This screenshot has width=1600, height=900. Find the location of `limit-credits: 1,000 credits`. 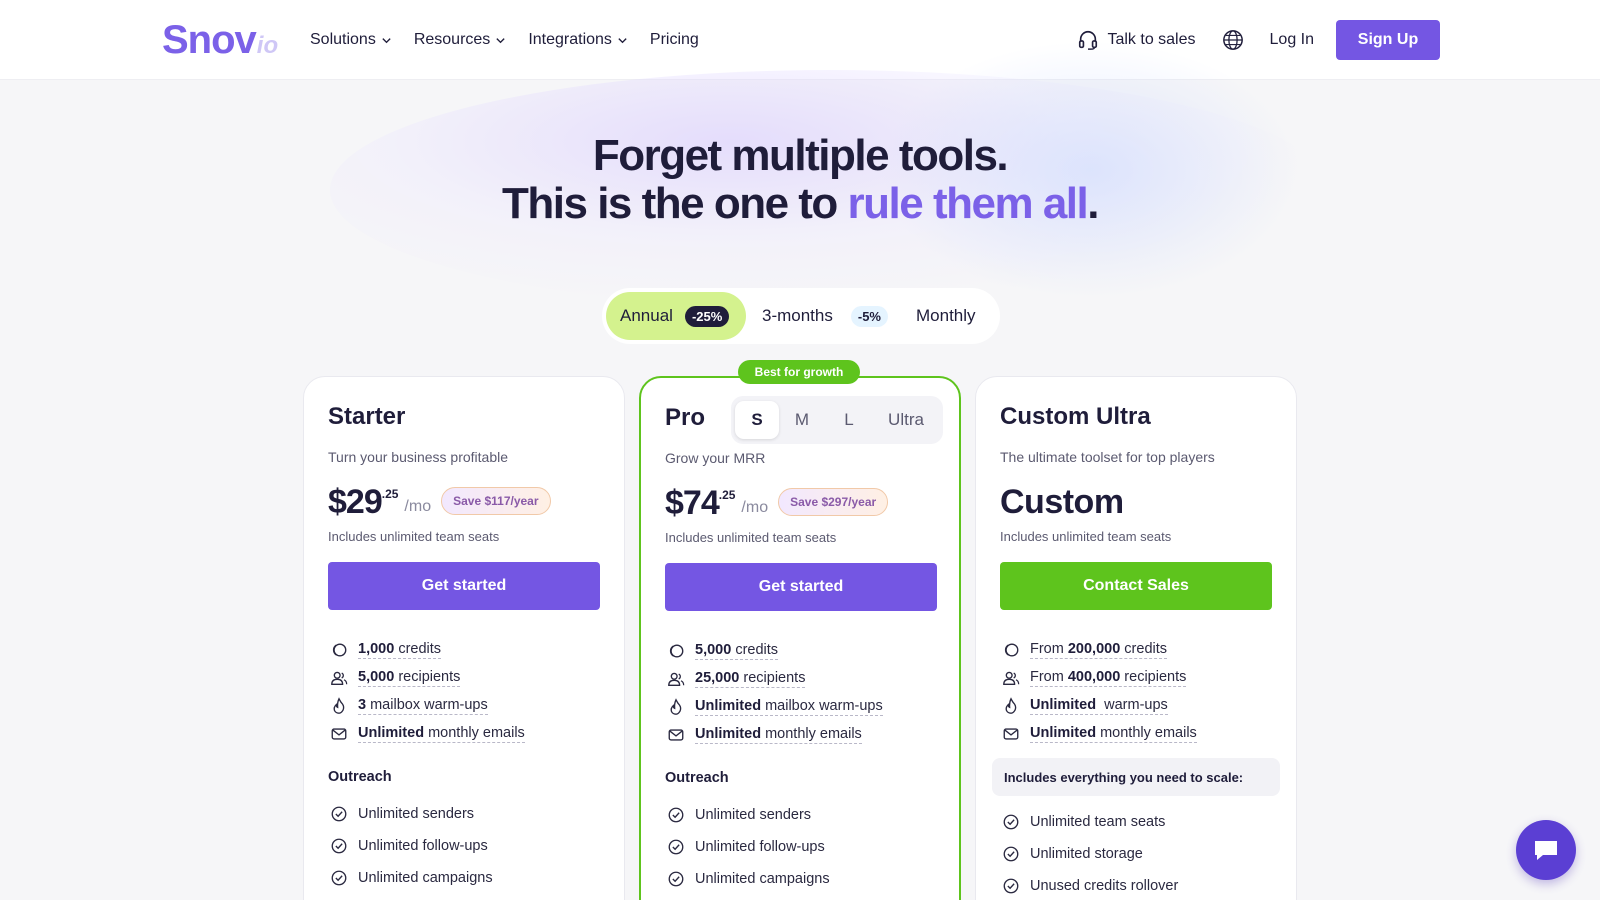

limit-credits: 1,000 credits is located at coordinates (427, 650).